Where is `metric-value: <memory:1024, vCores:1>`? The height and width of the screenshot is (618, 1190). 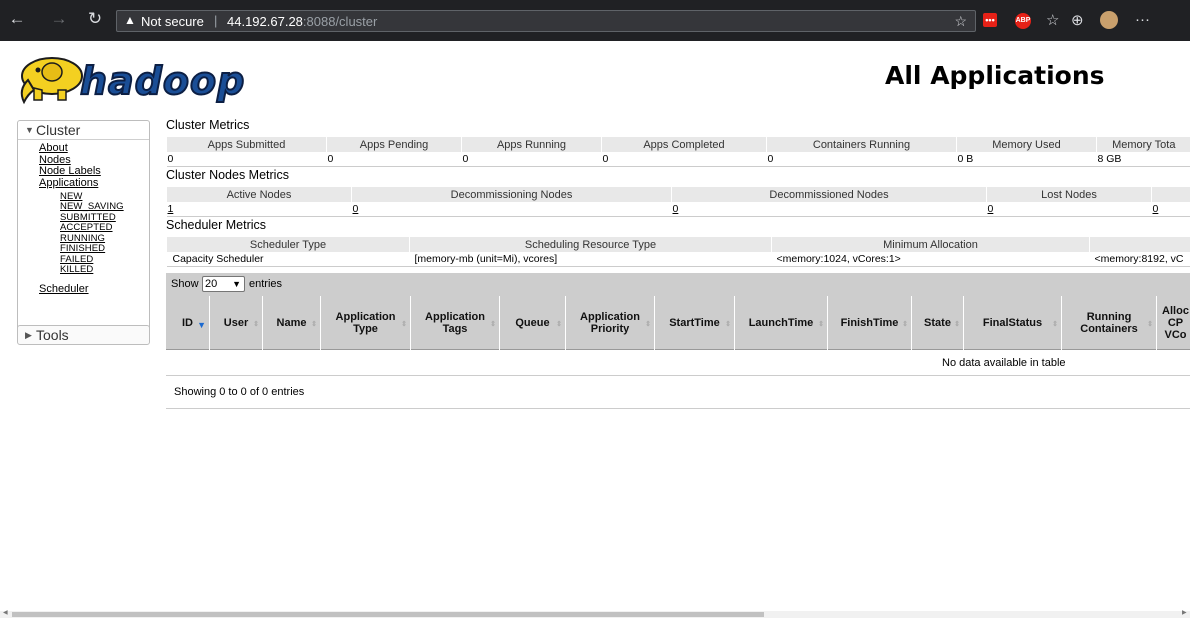 metric-value: <memory:1024, vCores:1> is located at coordinates (930, 259).